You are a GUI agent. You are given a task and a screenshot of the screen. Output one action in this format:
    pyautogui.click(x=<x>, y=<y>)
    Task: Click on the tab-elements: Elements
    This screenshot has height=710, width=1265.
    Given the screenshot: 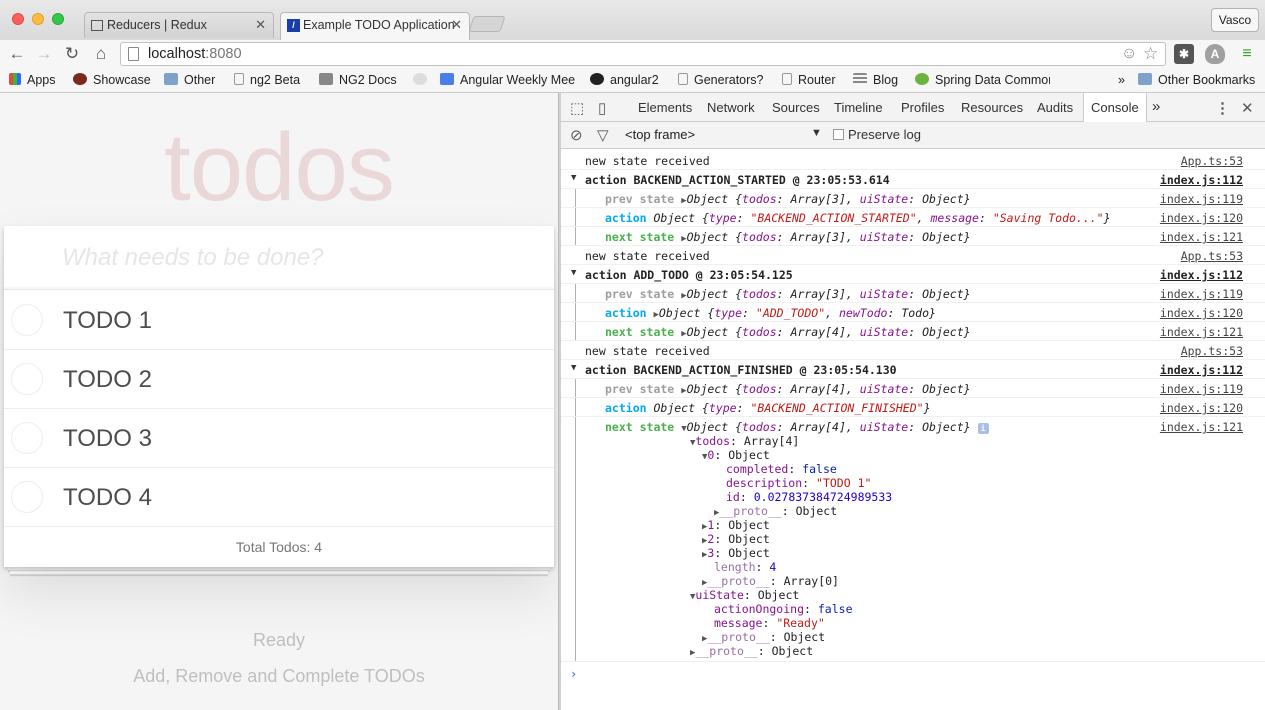 What is the action you would take?
    pyautogui.click(x=665, y=107)
    